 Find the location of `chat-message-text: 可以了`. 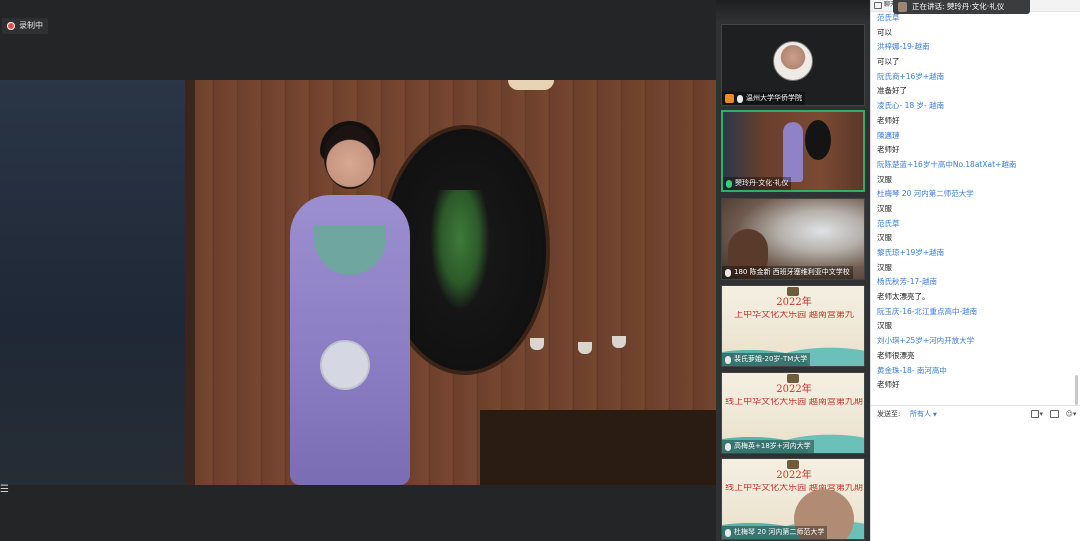

chat-message-text: 可以了 is located at coordinates (888, 62).